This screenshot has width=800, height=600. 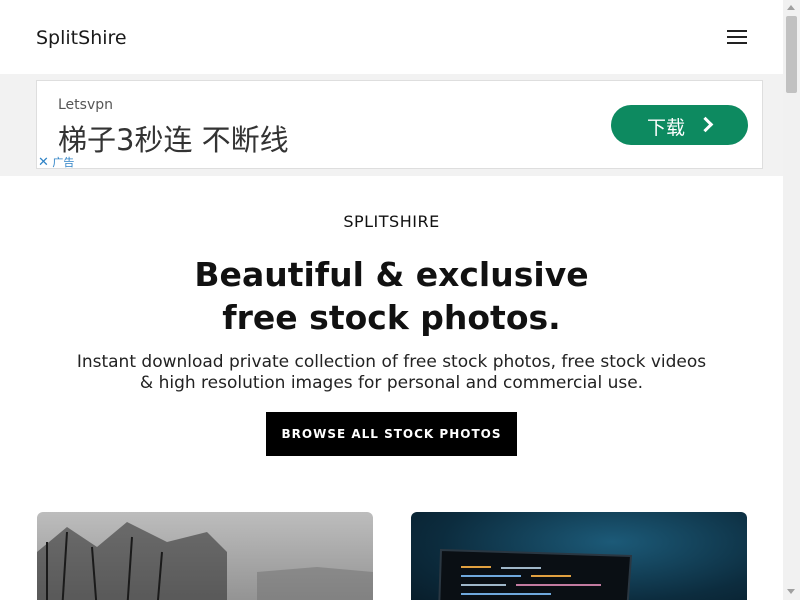 I want to click on site-logo: SplitShire, so click(x=81, y=38).